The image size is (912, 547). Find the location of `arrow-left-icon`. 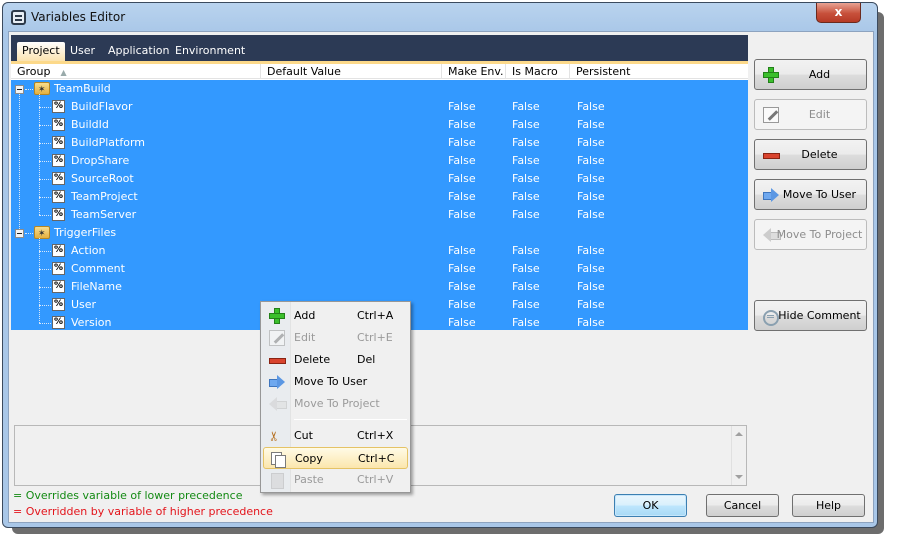

arrow-left-icon is located at coordinates (278, 404).